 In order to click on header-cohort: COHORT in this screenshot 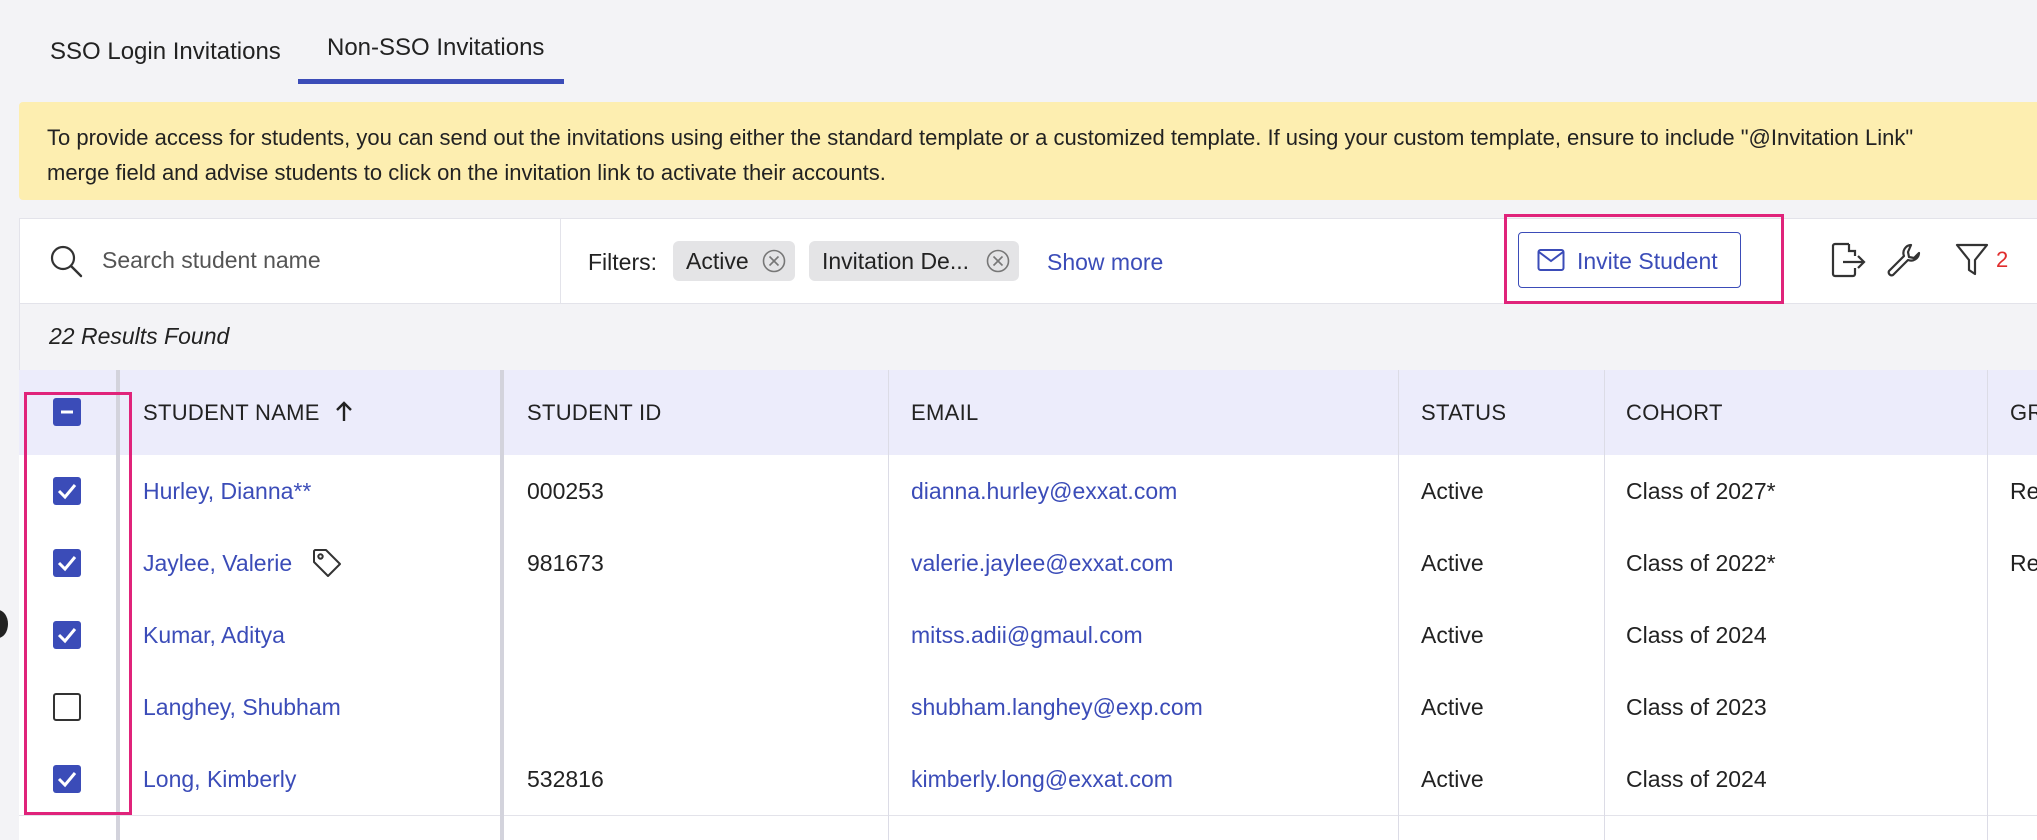, I will do `click(1674, 413)`.